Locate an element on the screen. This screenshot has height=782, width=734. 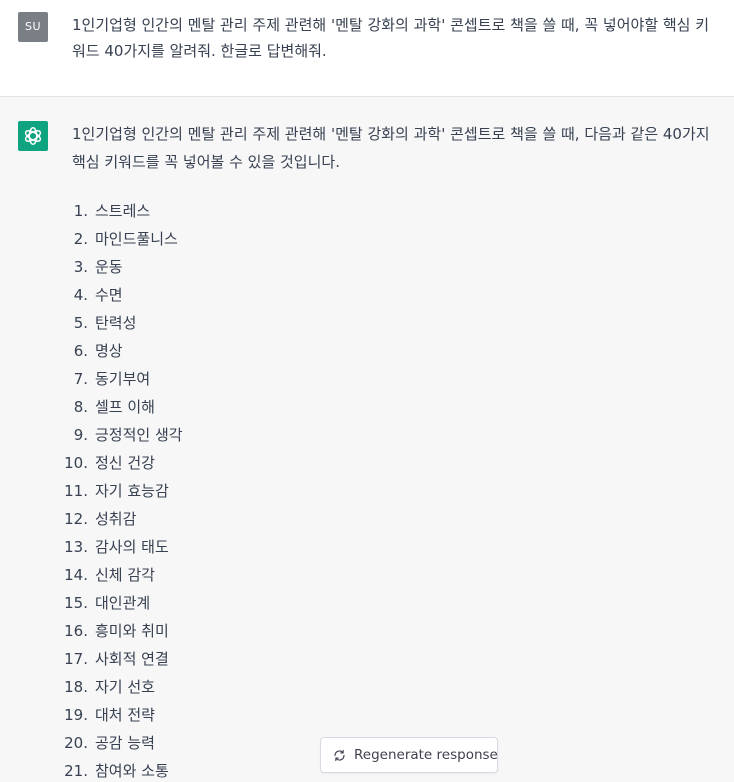
user-avatar: SU is located at coordinates (33, 27).